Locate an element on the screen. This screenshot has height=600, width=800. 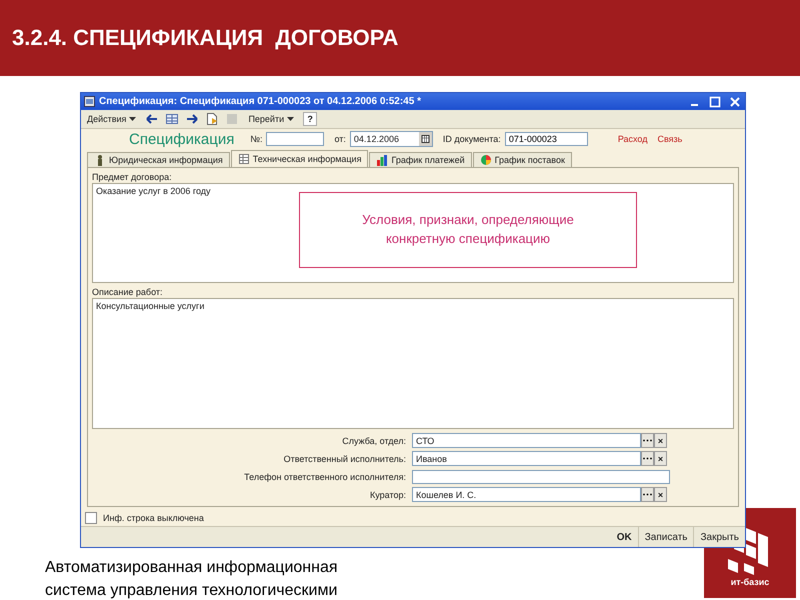
logo-text: ит-базис is located at coordinates (750, 582).